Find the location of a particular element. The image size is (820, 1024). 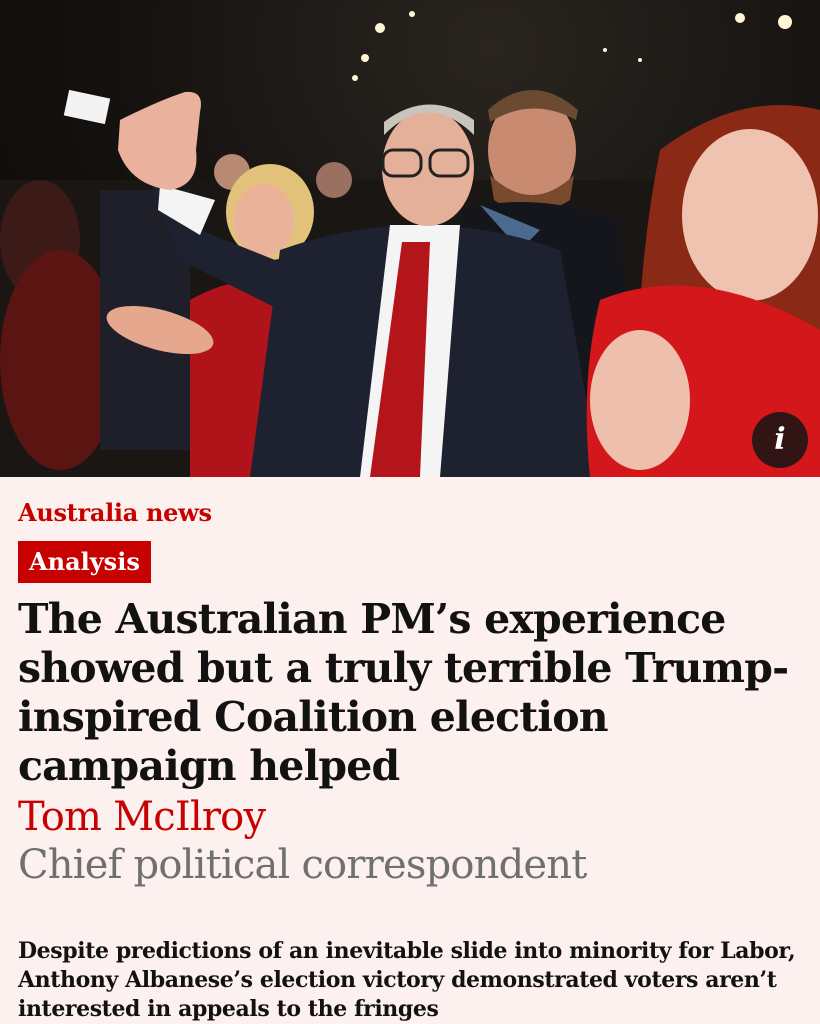

analysis-badge: Analysis is located at coordinates (84, 562).